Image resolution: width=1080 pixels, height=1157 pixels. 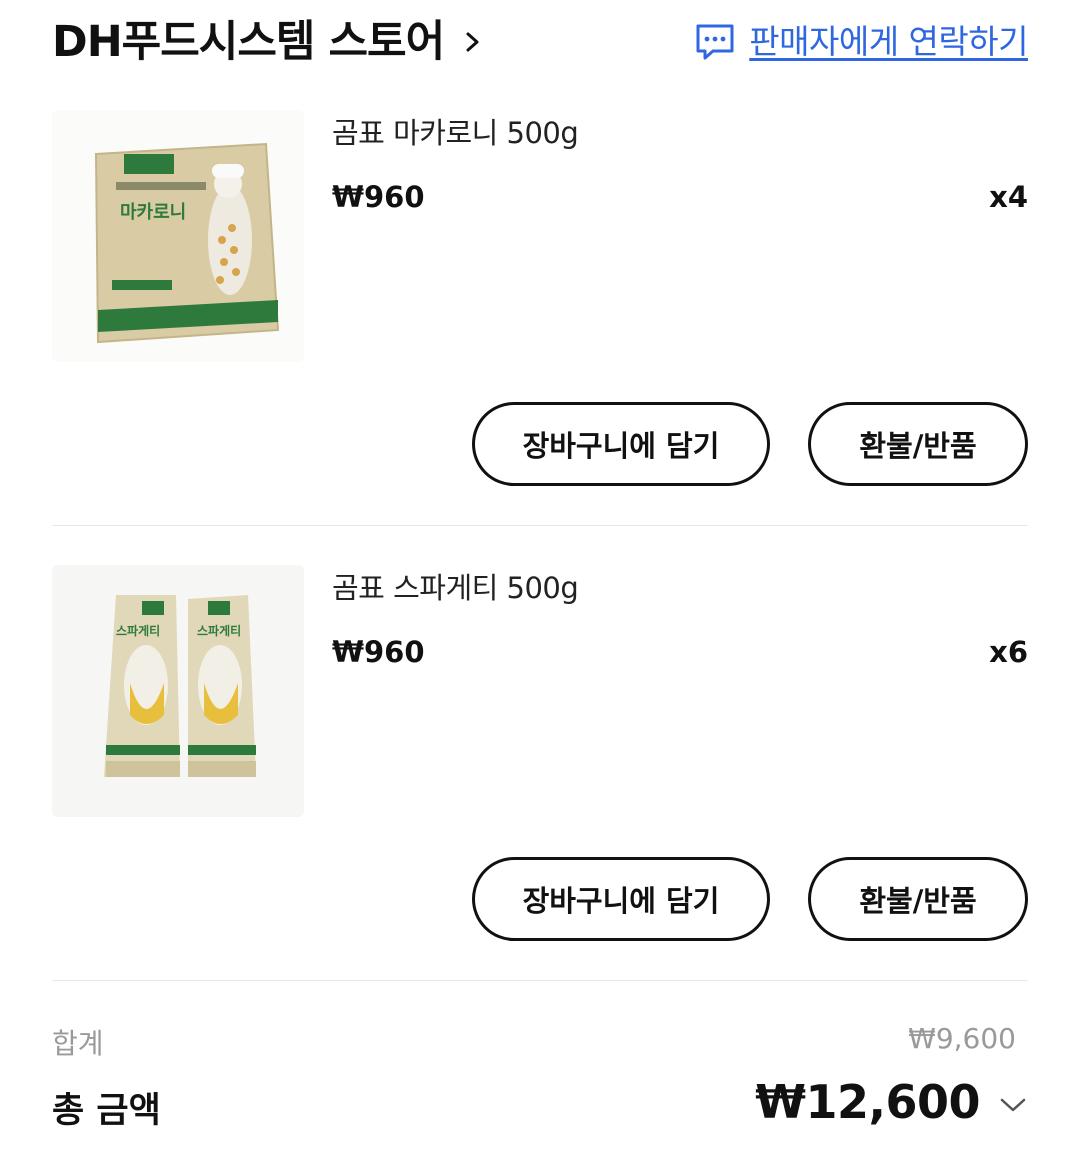 What do you see at coordinates (540, 525) in the screenshot?
I see `item-divider` at bounding box center [540, 525].